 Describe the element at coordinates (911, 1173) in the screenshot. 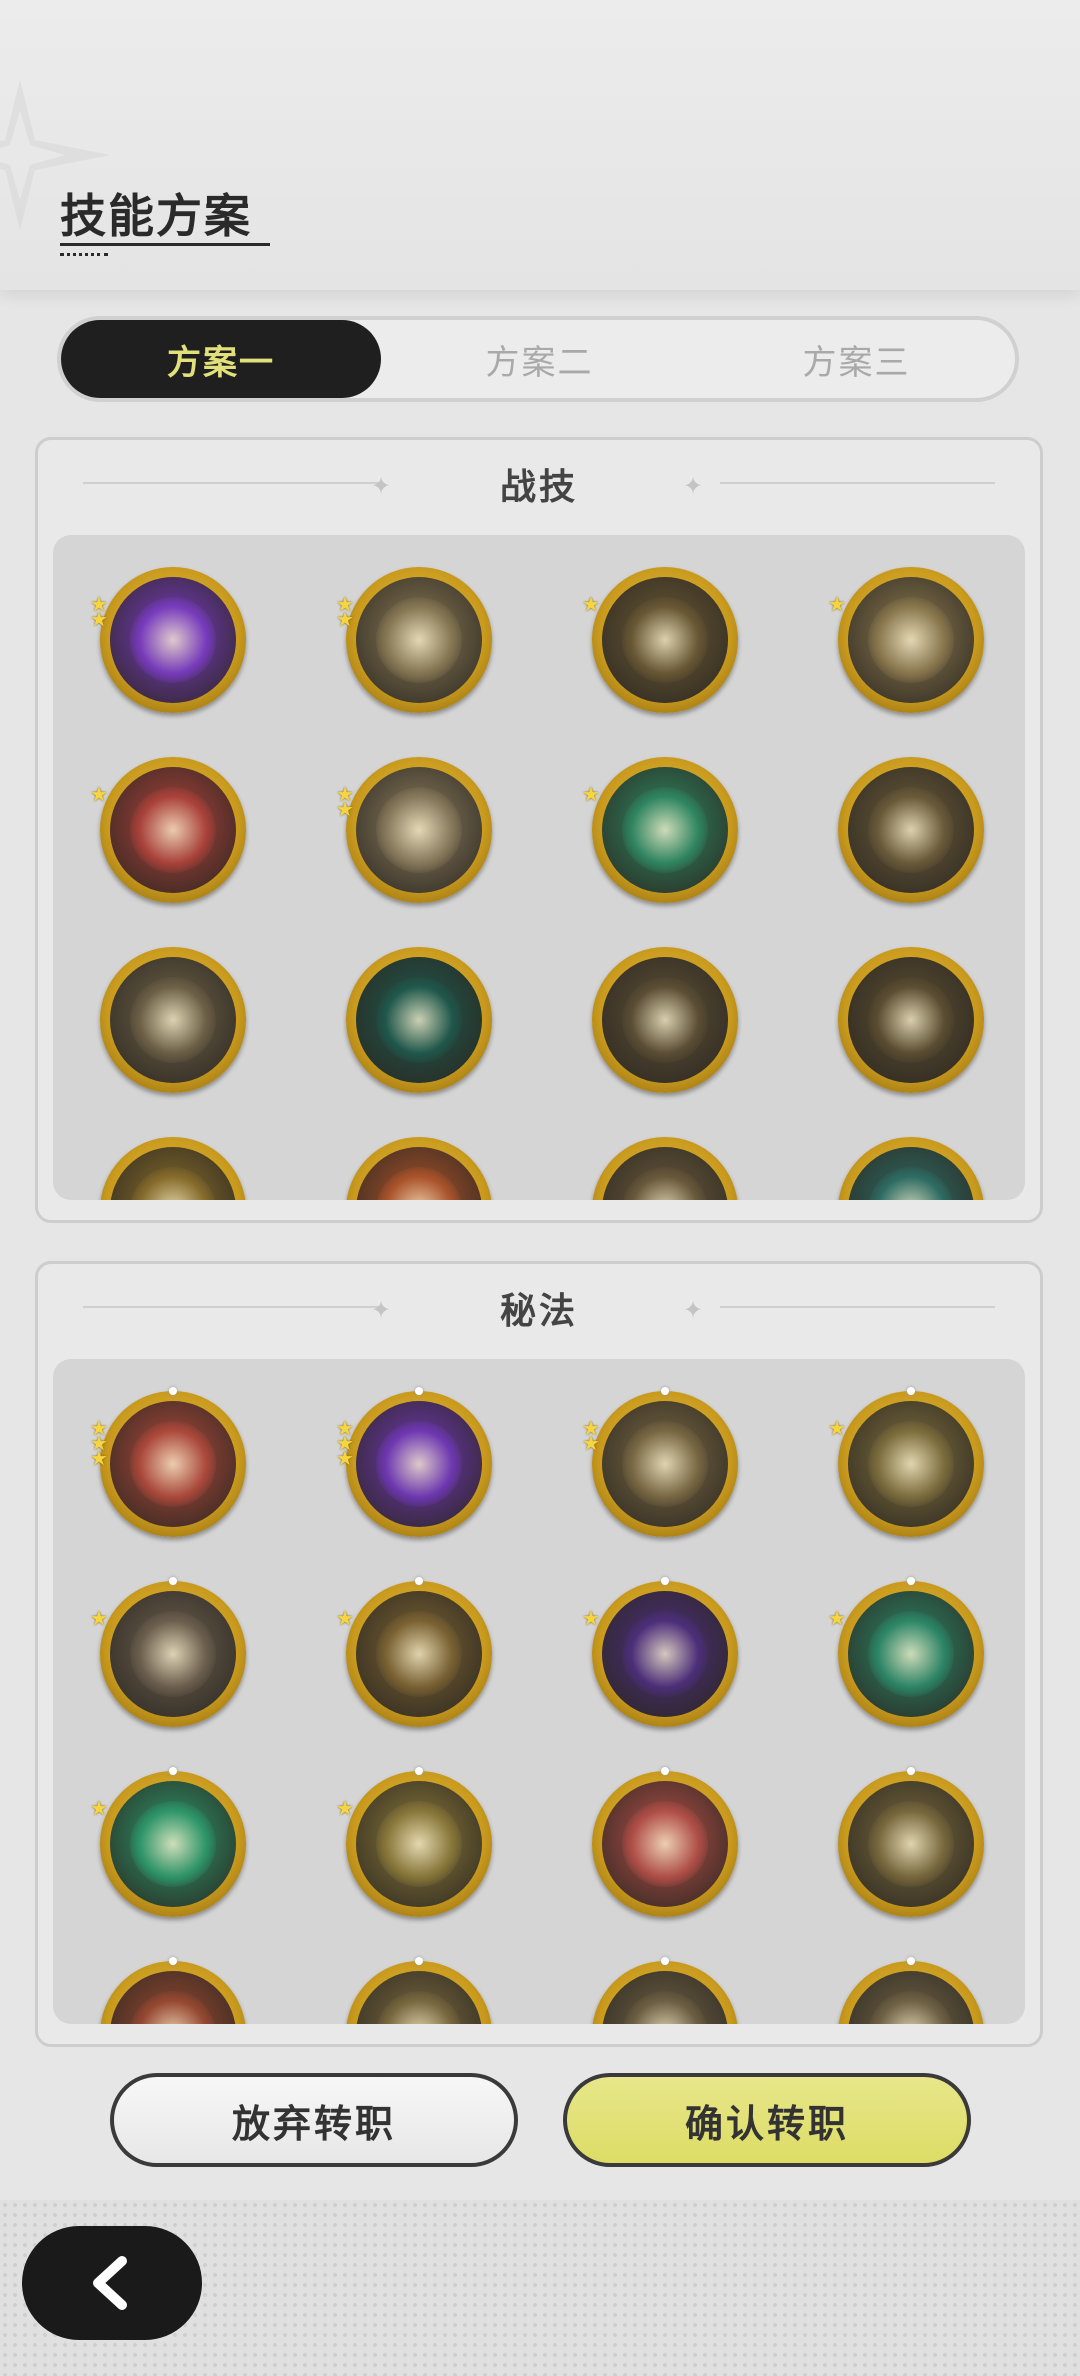

I see `teal-wave-icon` at that location.